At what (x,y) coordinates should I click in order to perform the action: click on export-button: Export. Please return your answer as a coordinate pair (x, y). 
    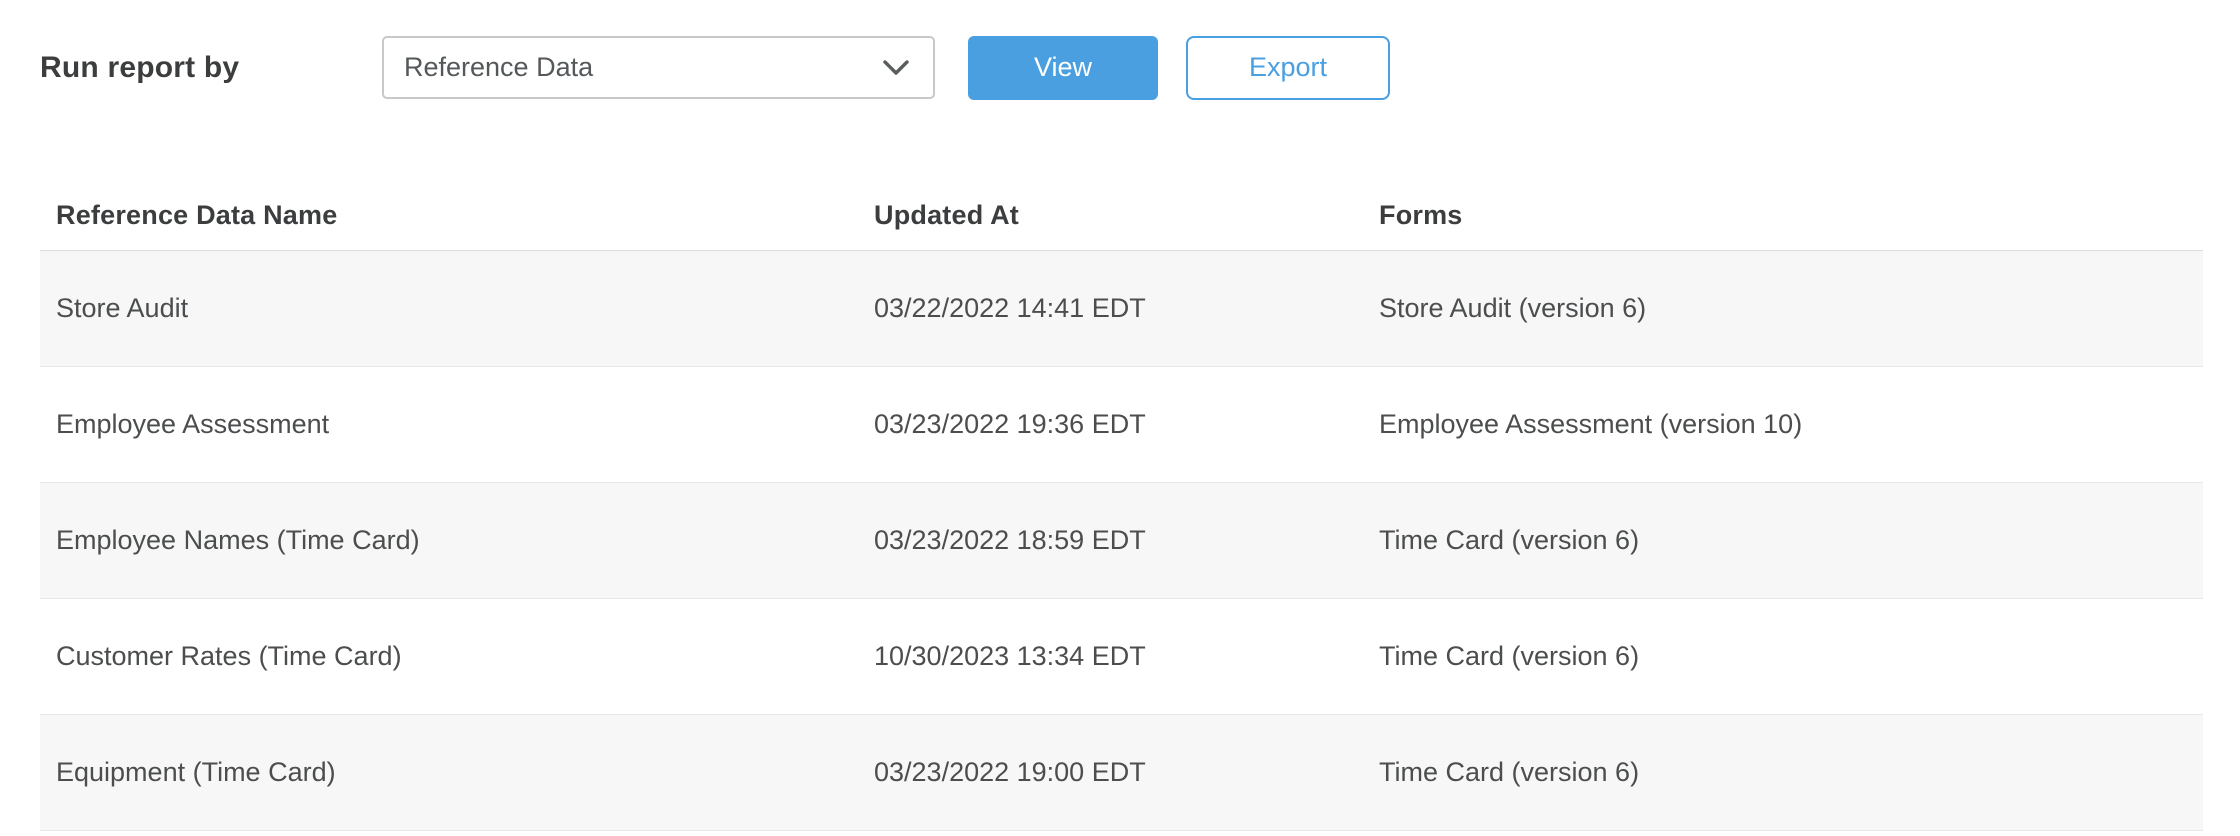
    Looking at the image, I should click on (1288, 67).